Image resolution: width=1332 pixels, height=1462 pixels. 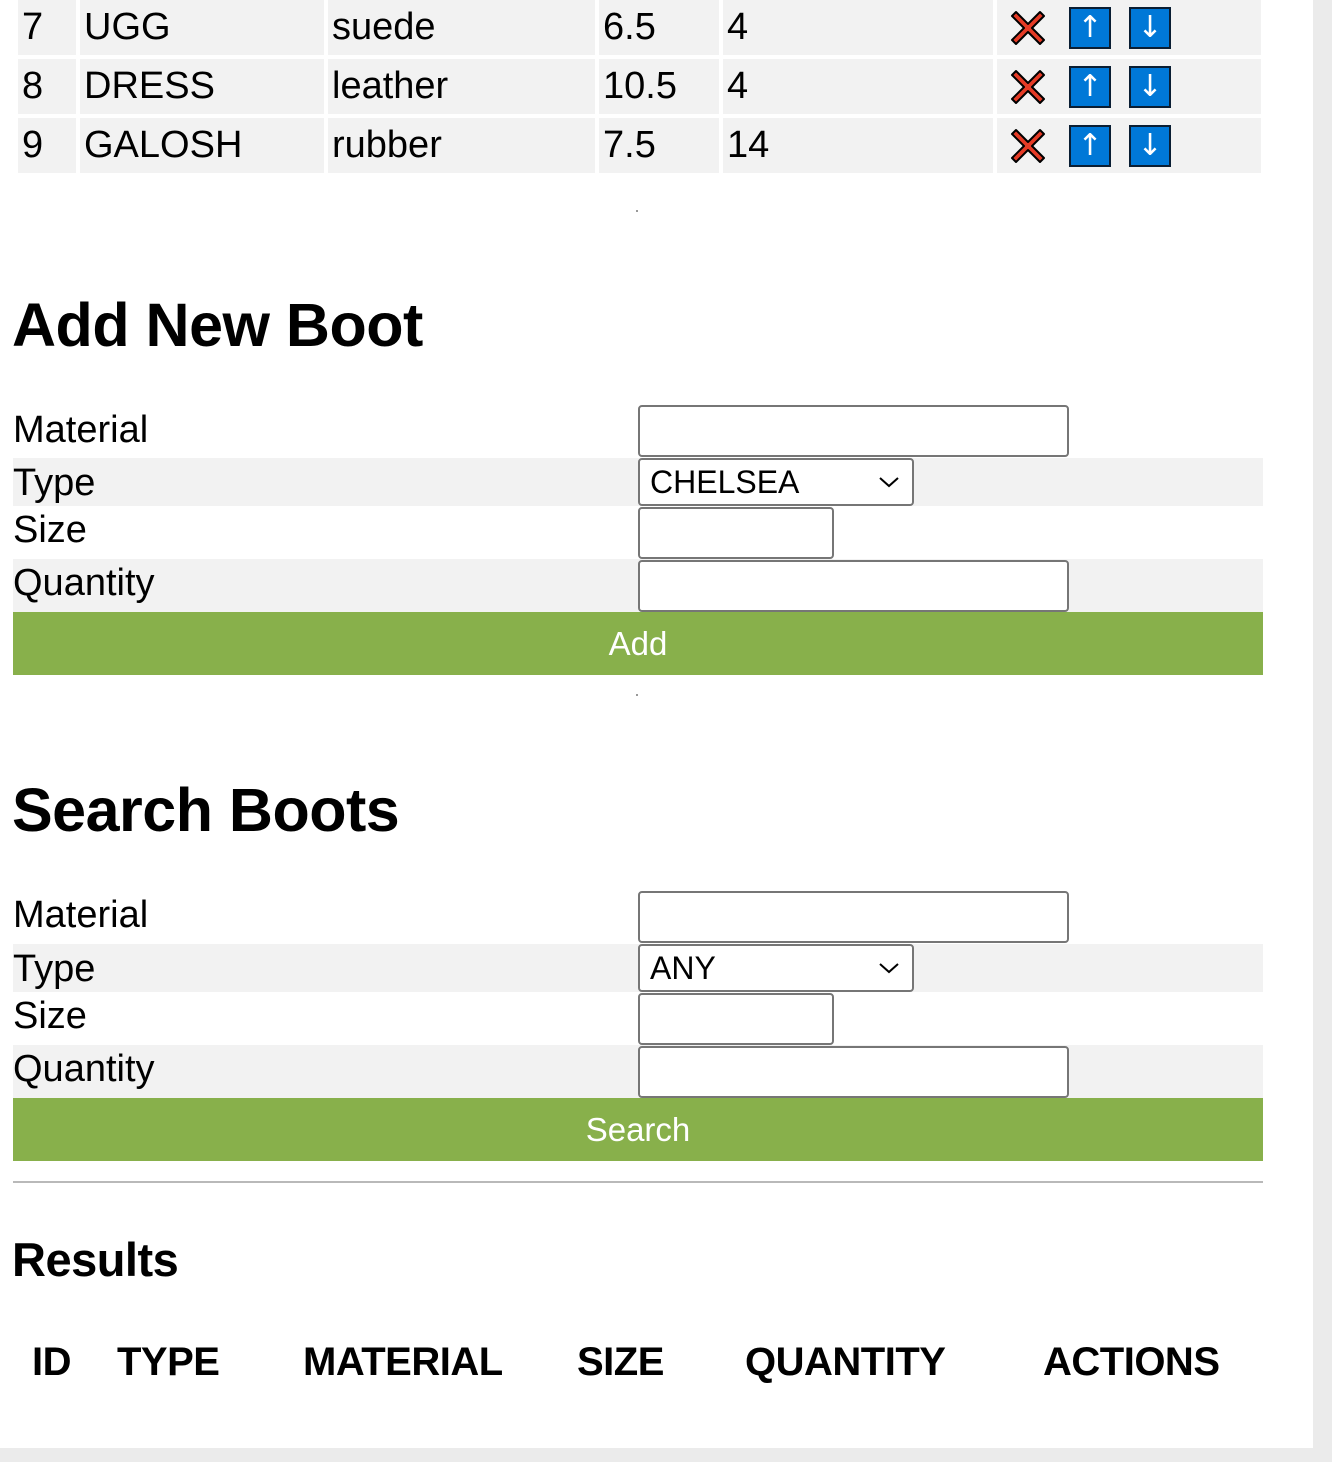 I want to click on table-row: 7 UGG suede 6.5 4 ↑ ↓, so click(x=639, y=27).